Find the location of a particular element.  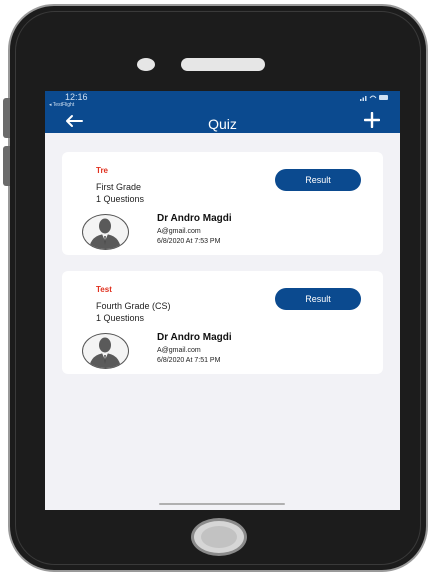

page-title: Quiz is located at coordinates (222, 124).